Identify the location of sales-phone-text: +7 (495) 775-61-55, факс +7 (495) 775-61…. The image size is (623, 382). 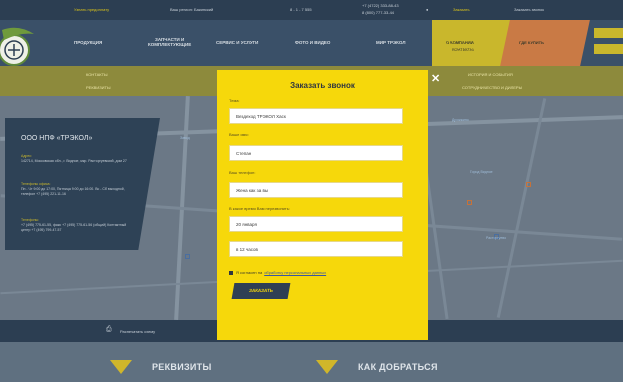
(74, 227).